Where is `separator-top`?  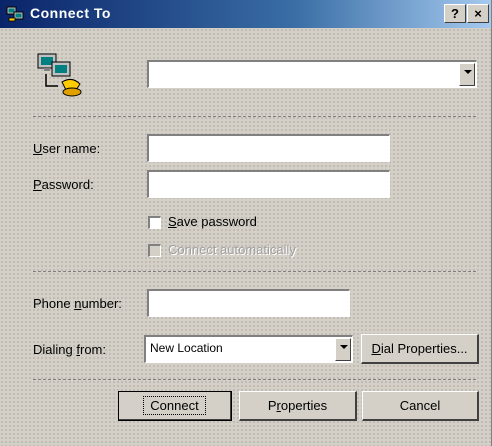
separator-top is located at coordinates (254, 116).